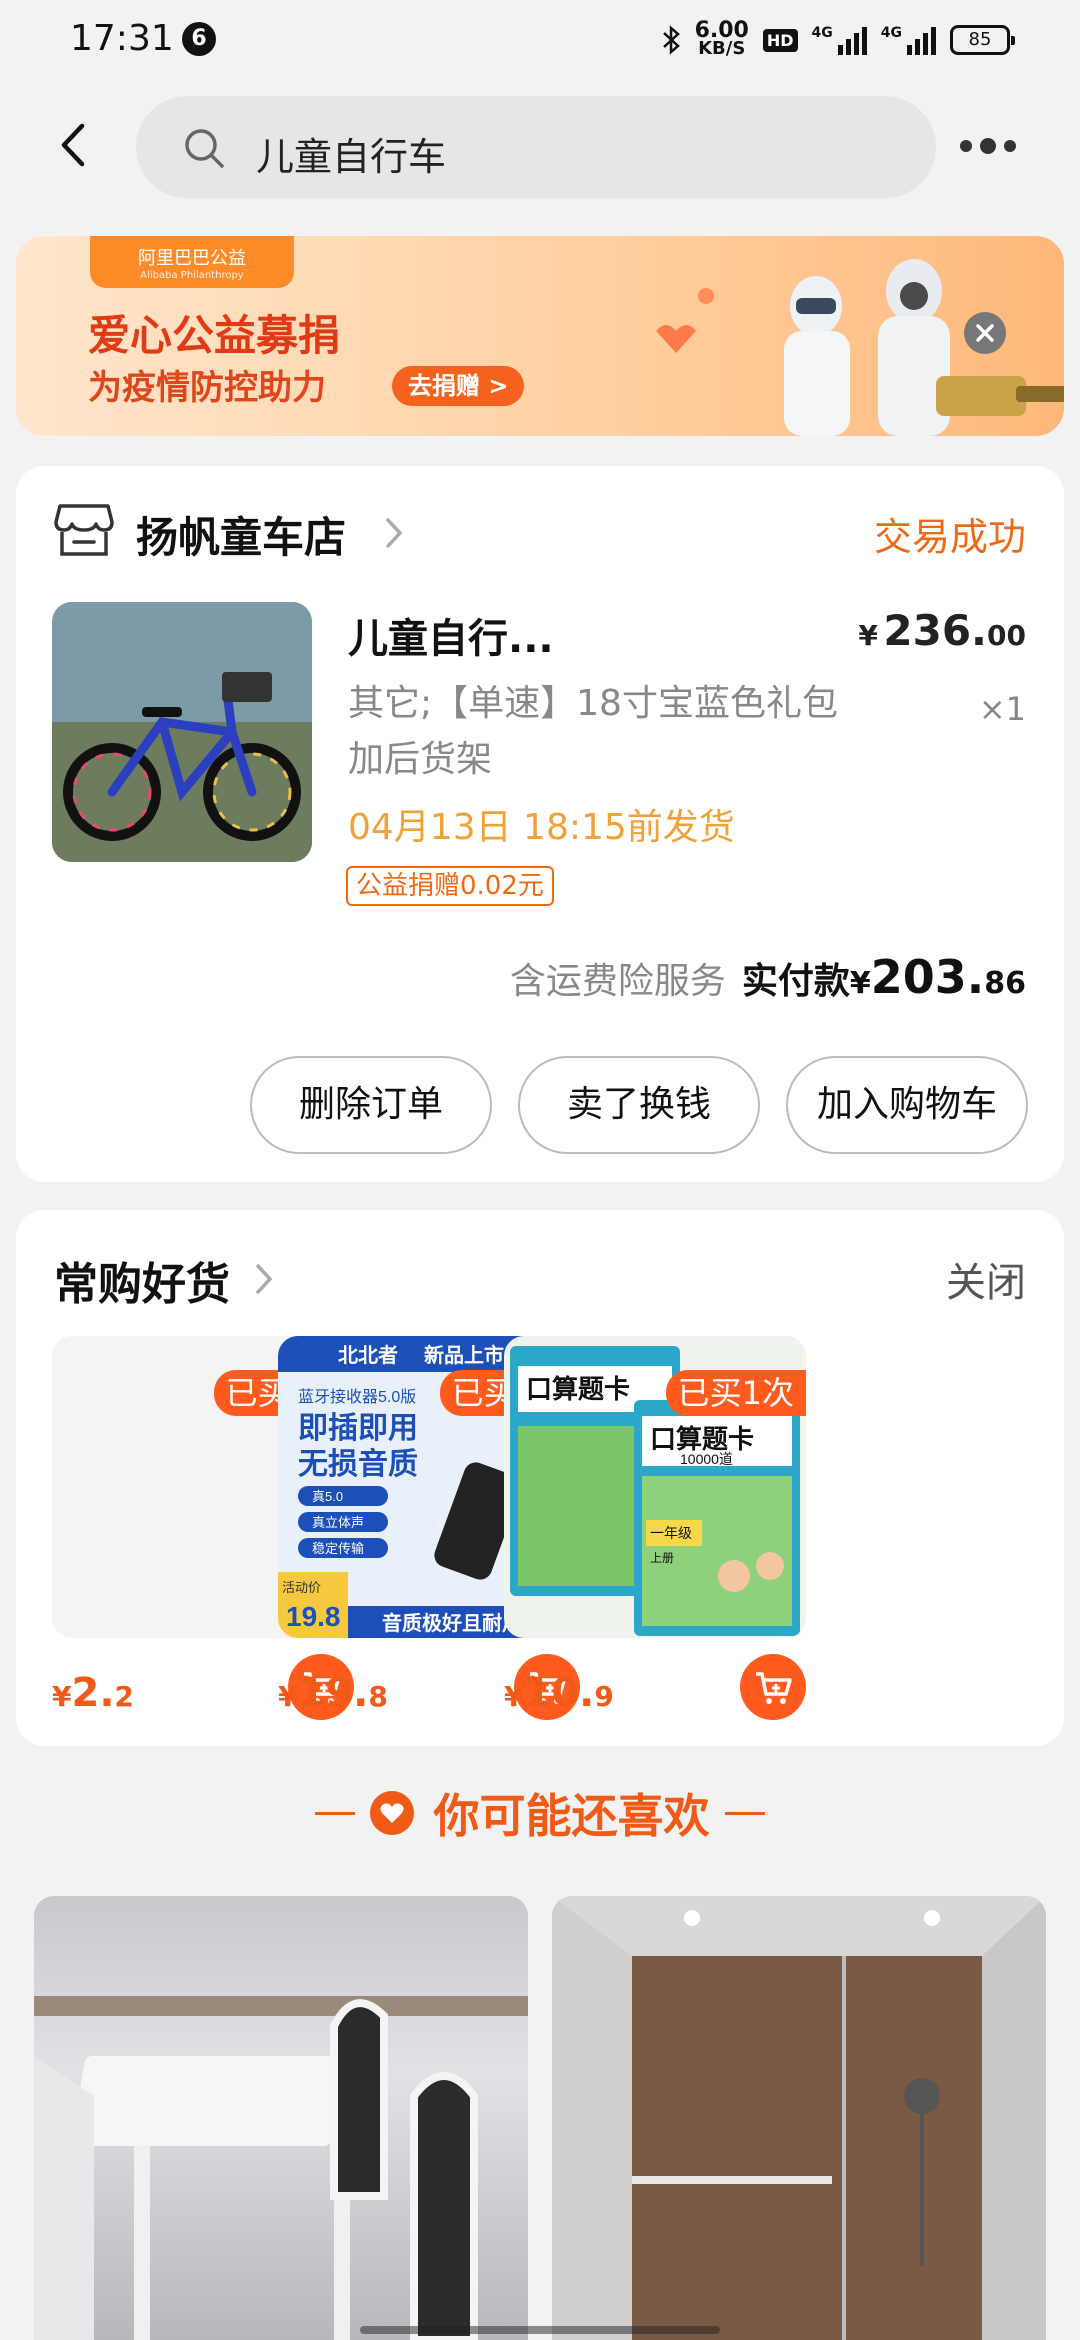  What do you see at coordinates (84, 530) in the screenshot?
I see `store-icon` at bounding box center [84, 530].